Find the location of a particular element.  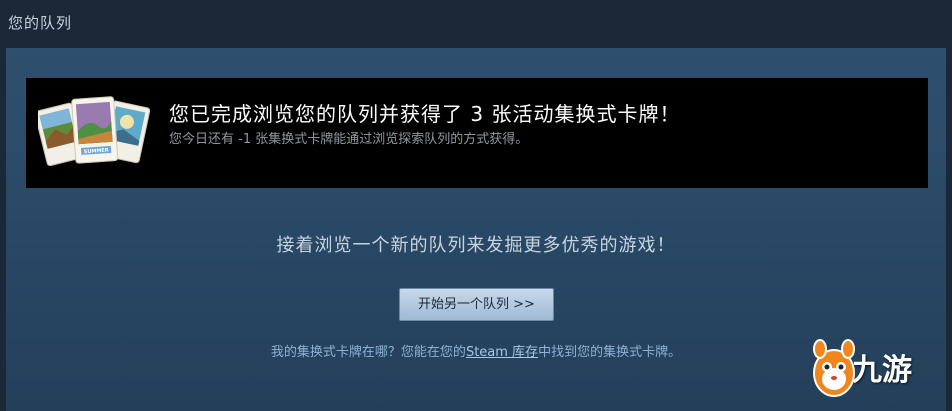

start-another-queue-button: 开始另一个队列 >> is located at coordinates (476, 304).